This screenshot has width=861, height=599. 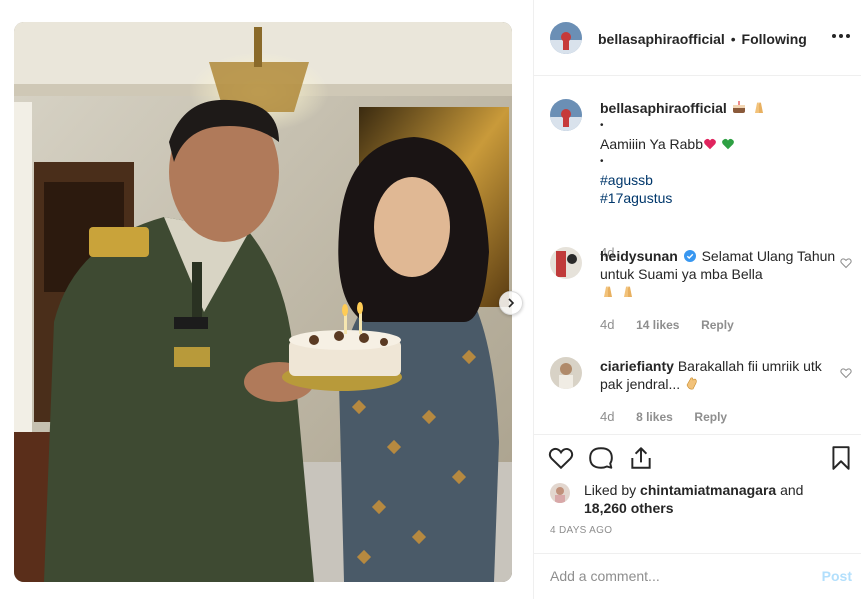 What do you see at coordinates (561, 458) in the screenshot?
I see `like-heart-icon` at bounding box center [561, 458].